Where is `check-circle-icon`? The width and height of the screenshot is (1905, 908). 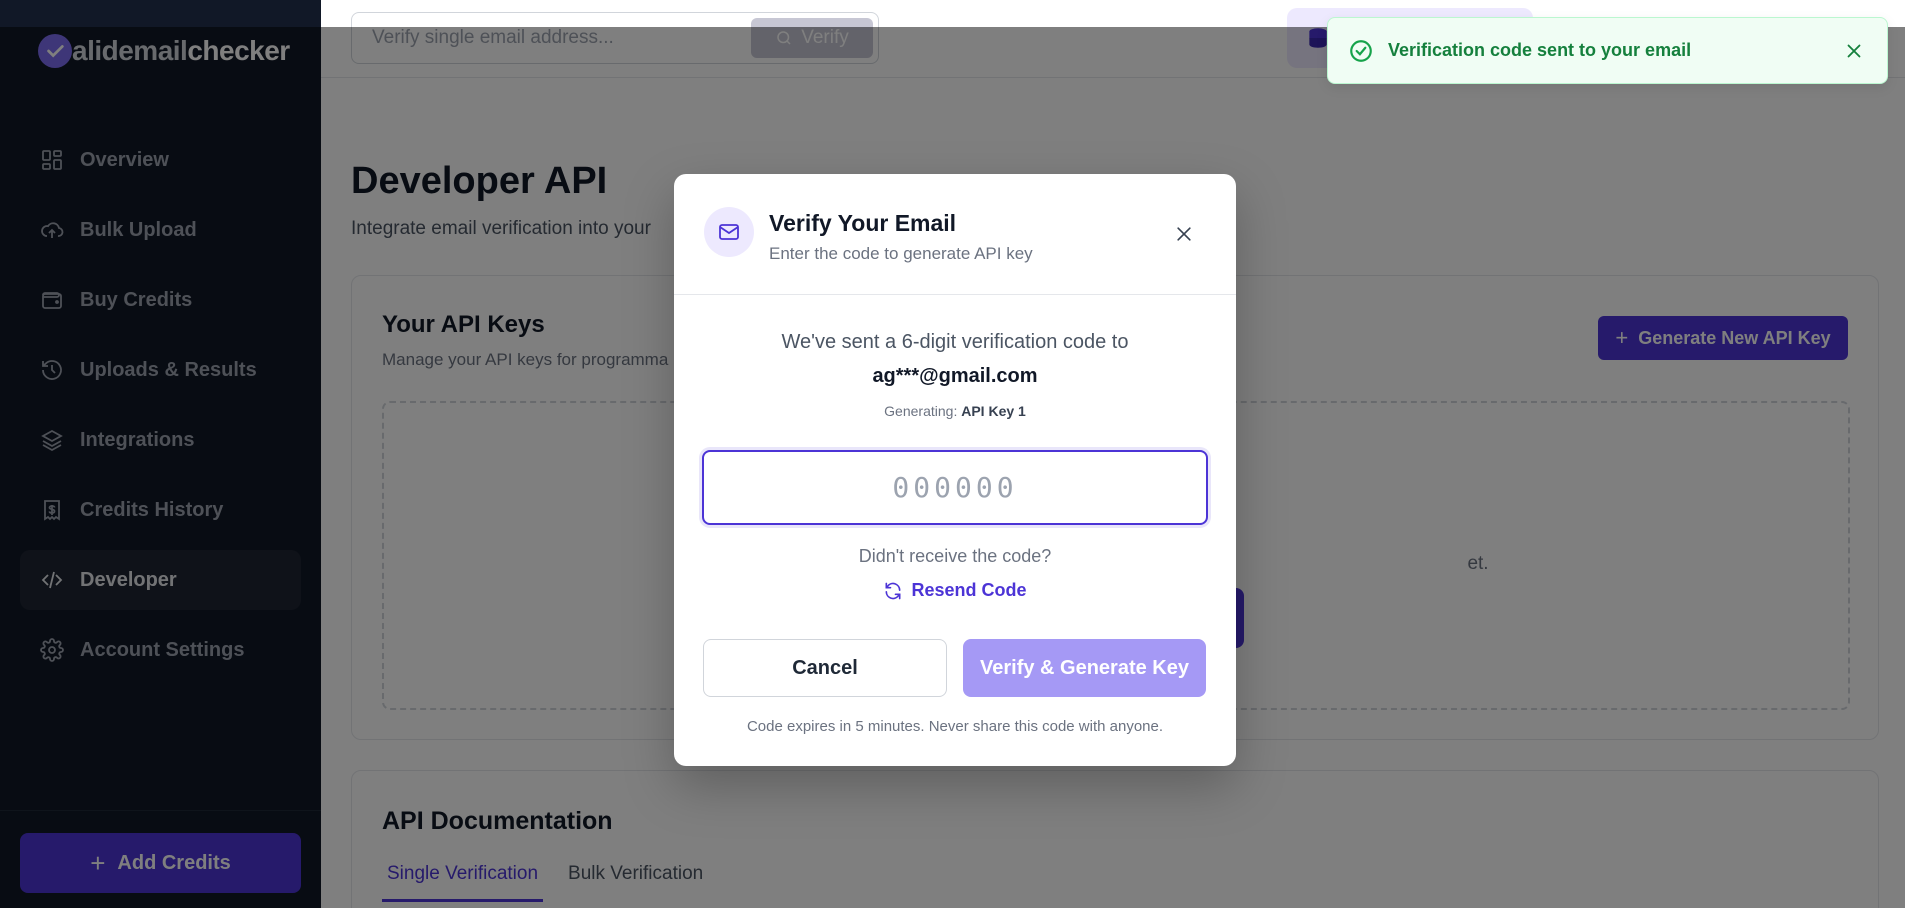
check-circle-icon is located at coordinates (1361, 50).